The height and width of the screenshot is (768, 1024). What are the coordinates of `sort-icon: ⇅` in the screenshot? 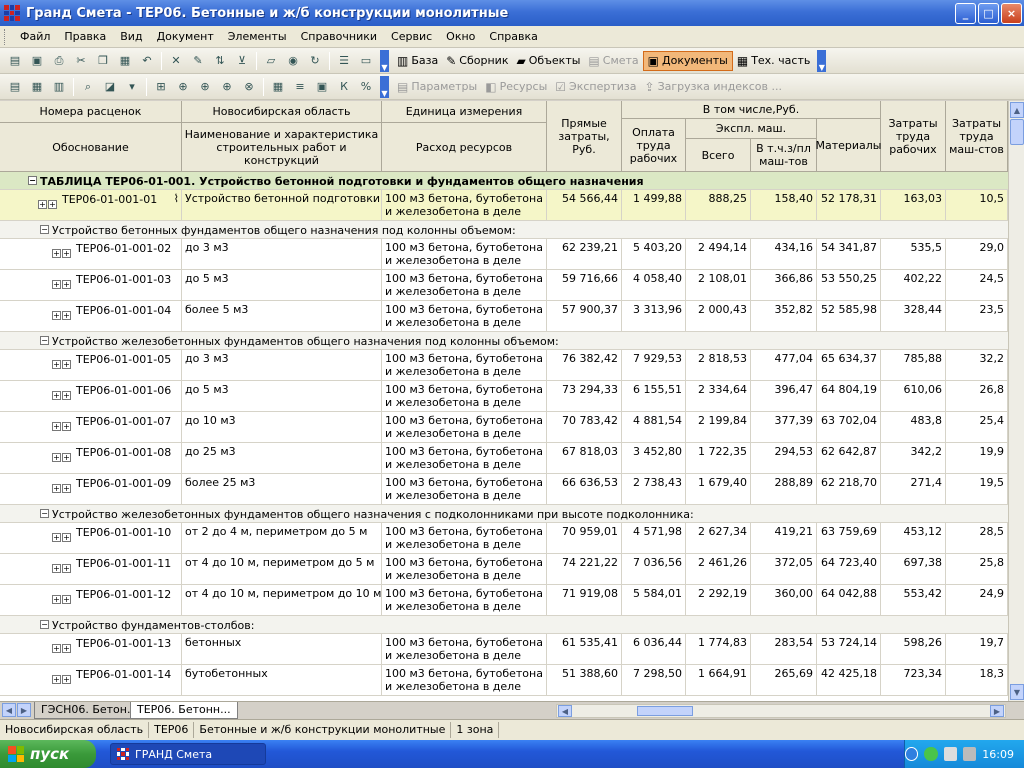 It's located at (220, 61).